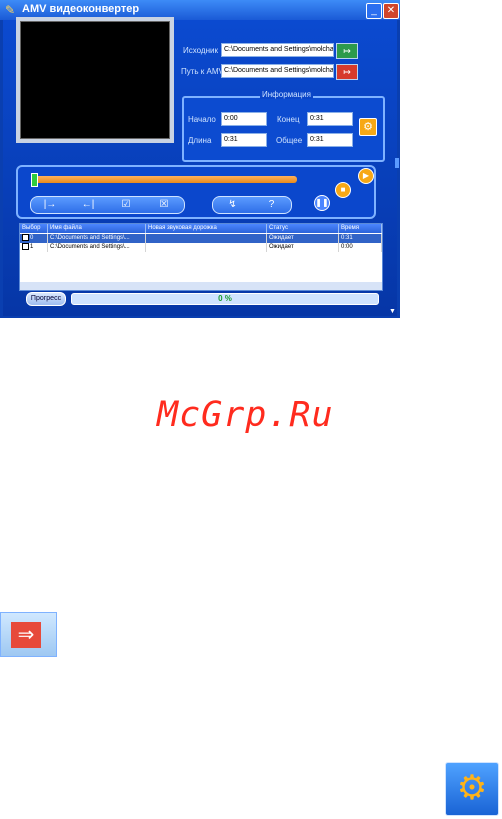 The image size is (502, 819). What do you see at coordinates (271, 205) in the screenshot?
I see `help-button: ?` at bounding box center [271, 205].